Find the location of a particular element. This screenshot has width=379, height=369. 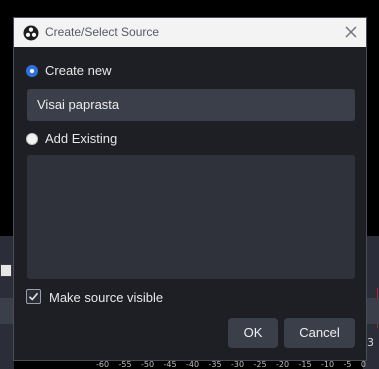

scale-label: -40 is located at coordinates (193, 364).